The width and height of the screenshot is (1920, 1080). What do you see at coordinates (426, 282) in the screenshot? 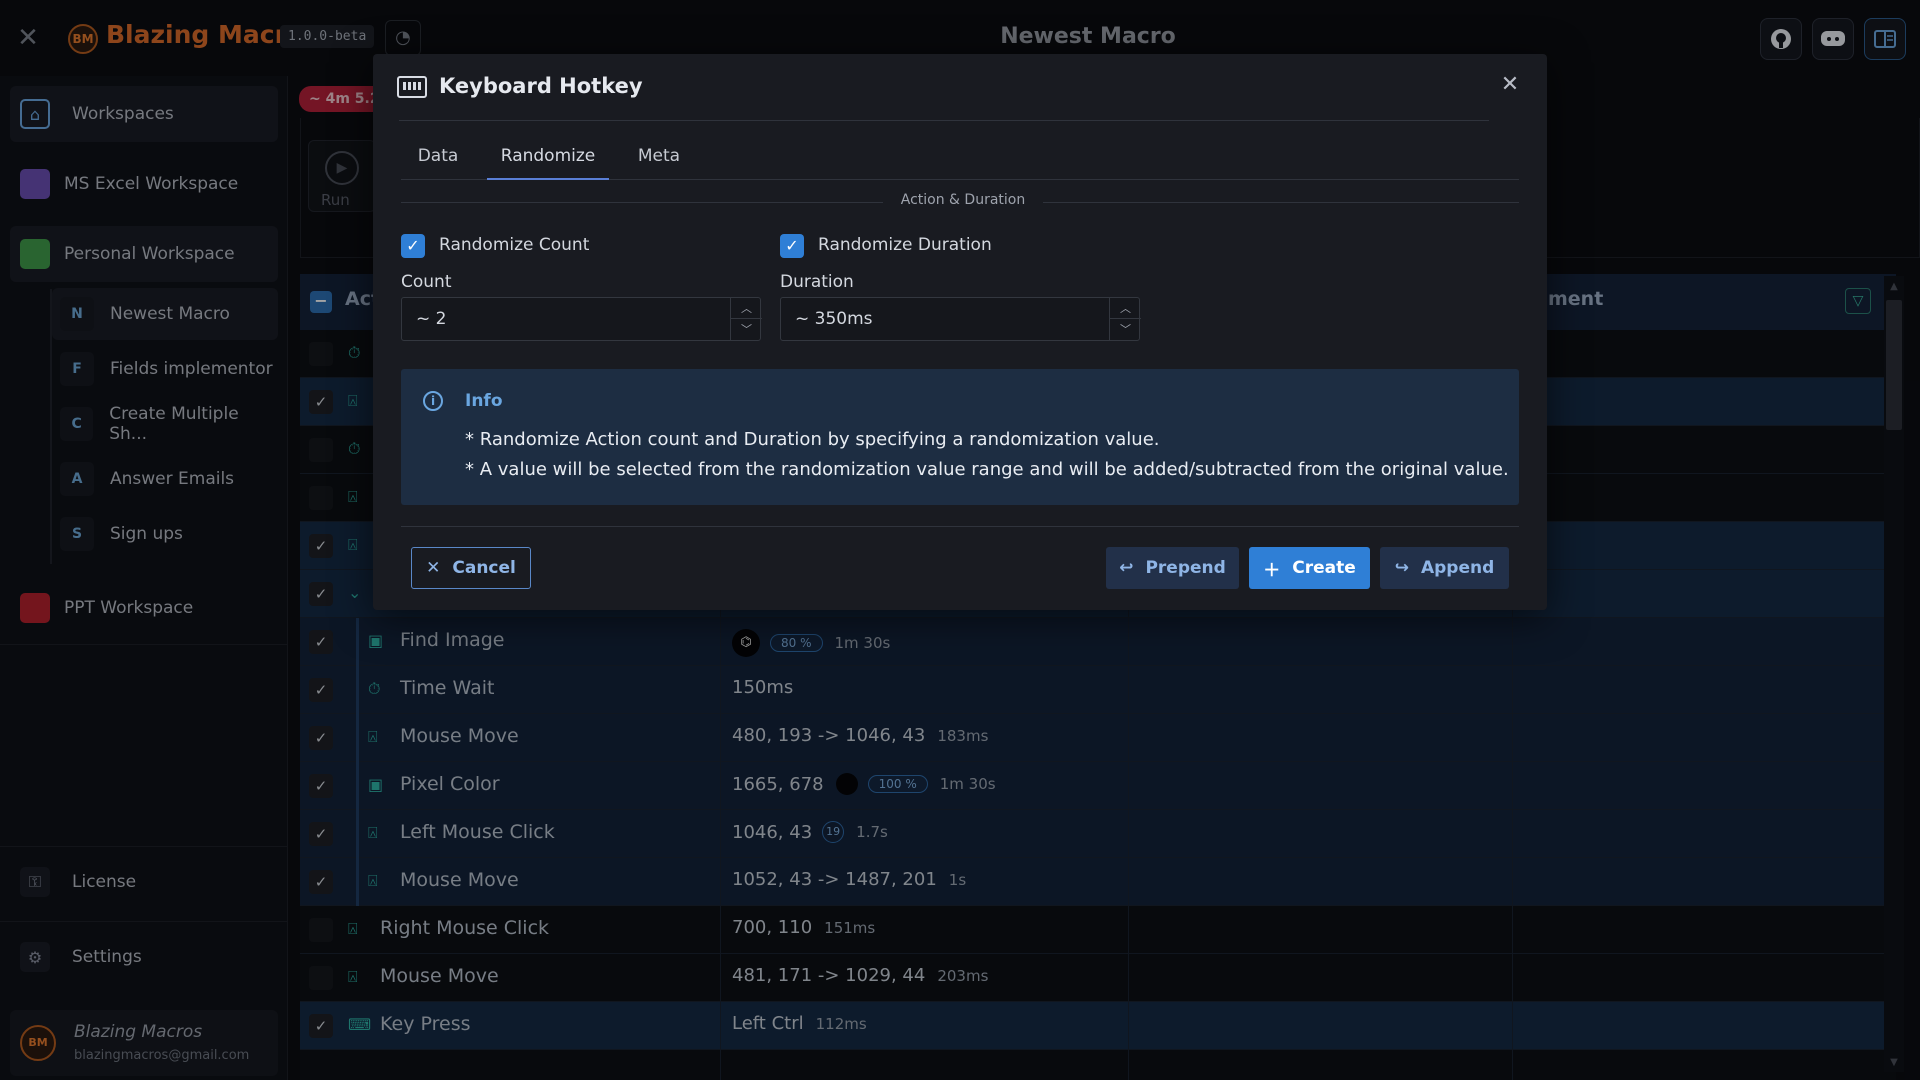
I see `count-label: Count` at bounding box center [426, 282].